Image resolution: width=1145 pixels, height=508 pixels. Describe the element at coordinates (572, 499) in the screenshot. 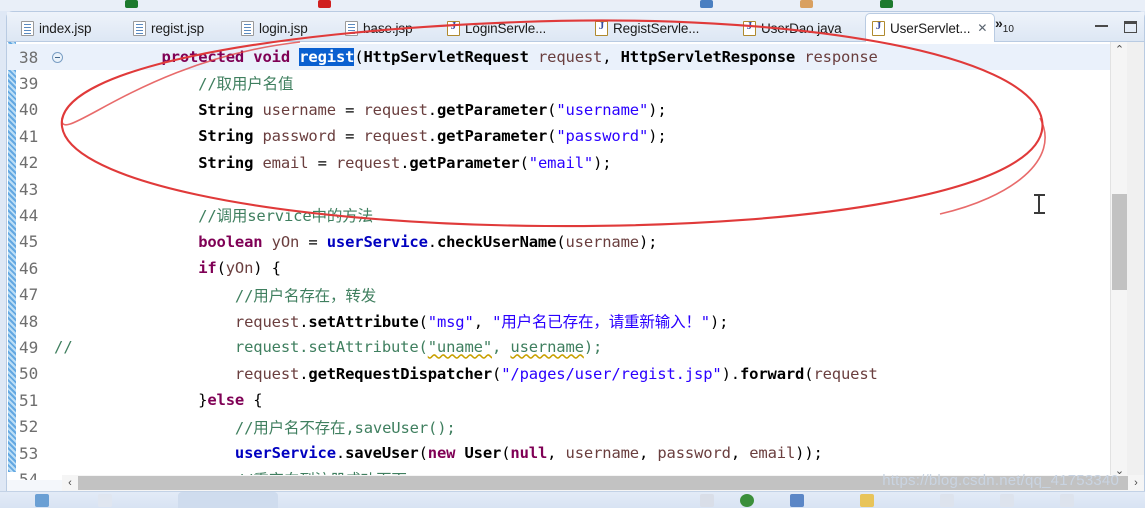

I see `taskbar` at that location.